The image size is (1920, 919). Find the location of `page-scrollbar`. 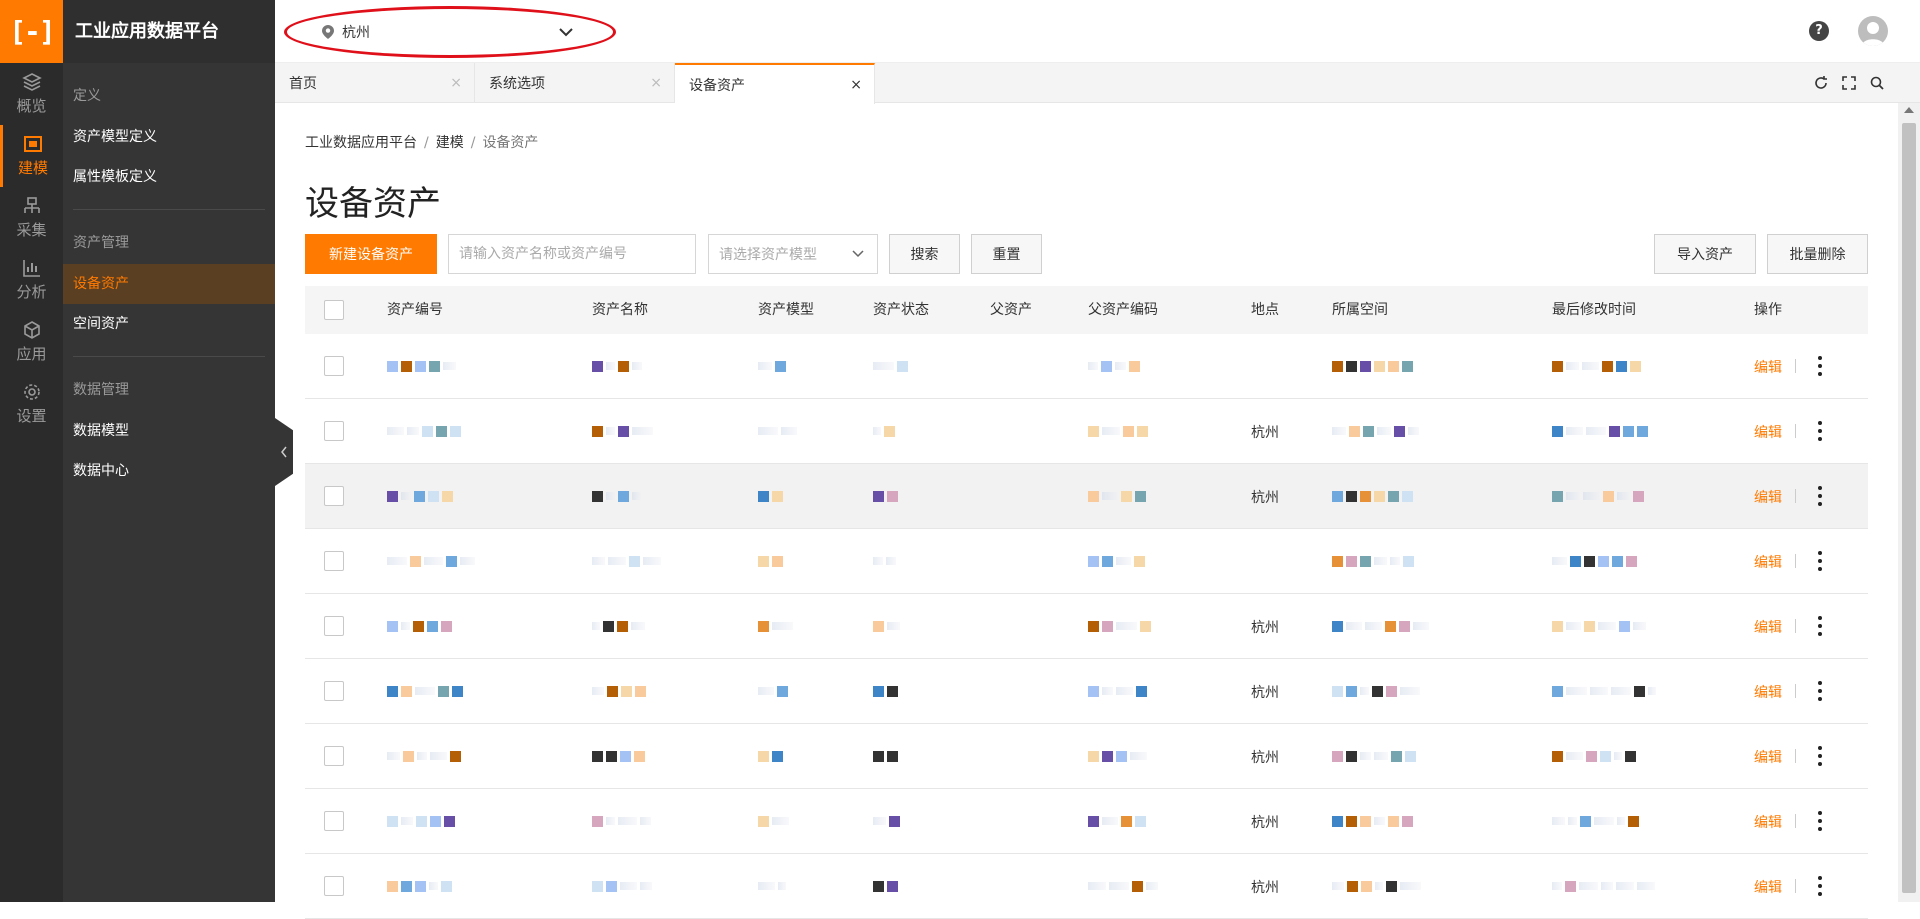

page-scrollbar is located at coordinates (1909, 502).